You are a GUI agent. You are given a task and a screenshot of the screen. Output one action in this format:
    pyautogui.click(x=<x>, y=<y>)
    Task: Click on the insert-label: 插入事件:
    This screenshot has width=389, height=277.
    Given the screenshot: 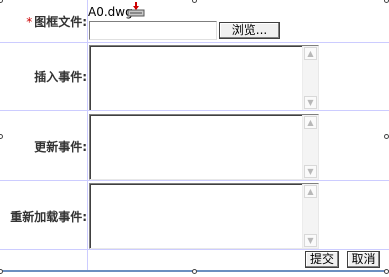 What is the action you would take?
    pyautogui.click(x=43, y=76)
    